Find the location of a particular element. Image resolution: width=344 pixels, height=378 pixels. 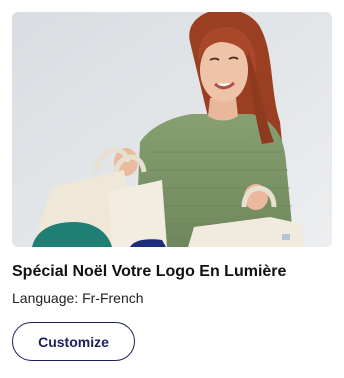

product-title: Spécial Noël Votre Logo En Lumière is located at coordinates (172, 272).